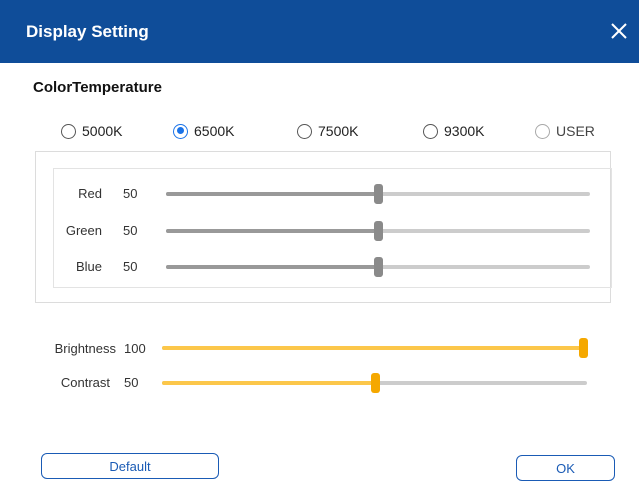  Describe the element at coordinates (85, 348) in the screenshot. I see `brightness-label: Brightness` at that location.